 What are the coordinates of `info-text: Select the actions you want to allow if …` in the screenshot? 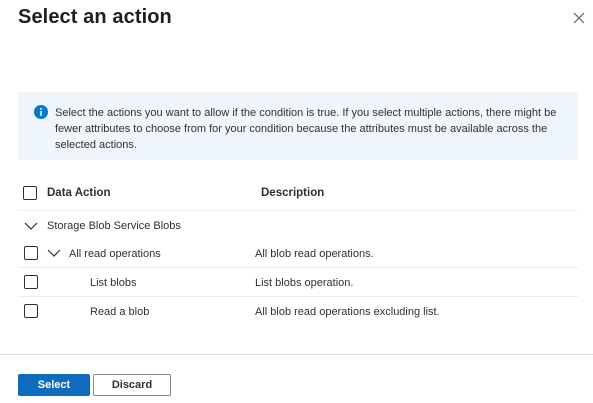 It's located at (306, 129).